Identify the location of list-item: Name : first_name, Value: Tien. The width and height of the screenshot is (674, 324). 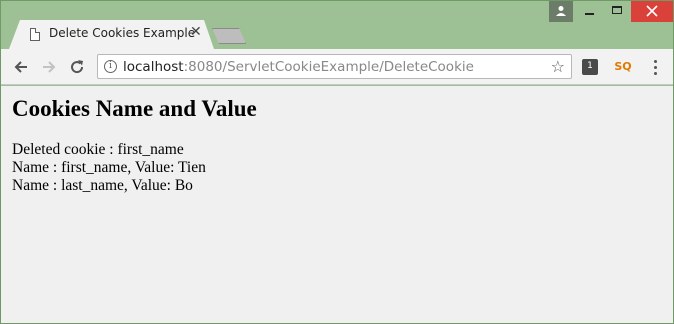
(109, 167).